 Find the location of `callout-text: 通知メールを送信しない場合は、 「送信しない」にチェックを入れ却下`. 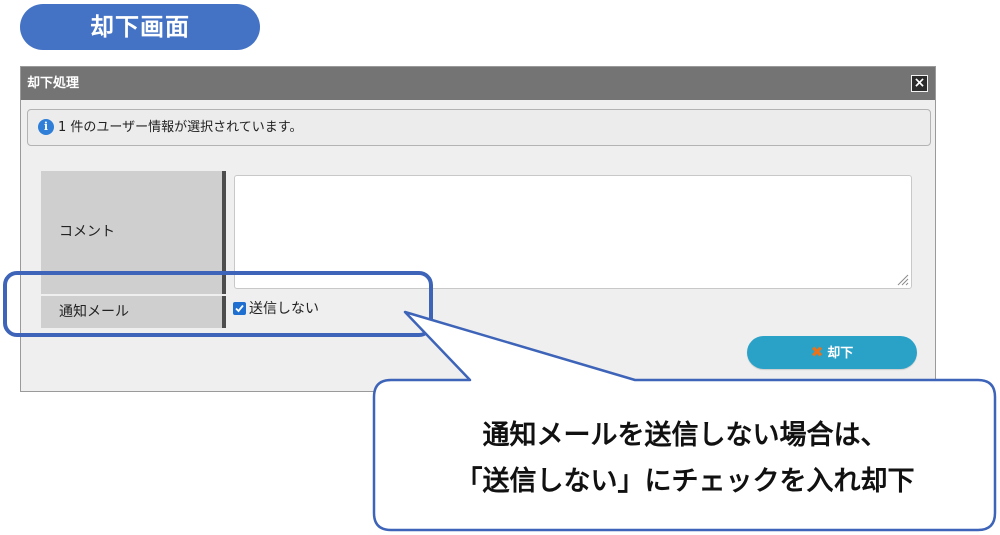

callout-text: 通知メールを送信しない場合は、 「送信しない」にチェックを入れ却下 is located at coordinates (685, 459).